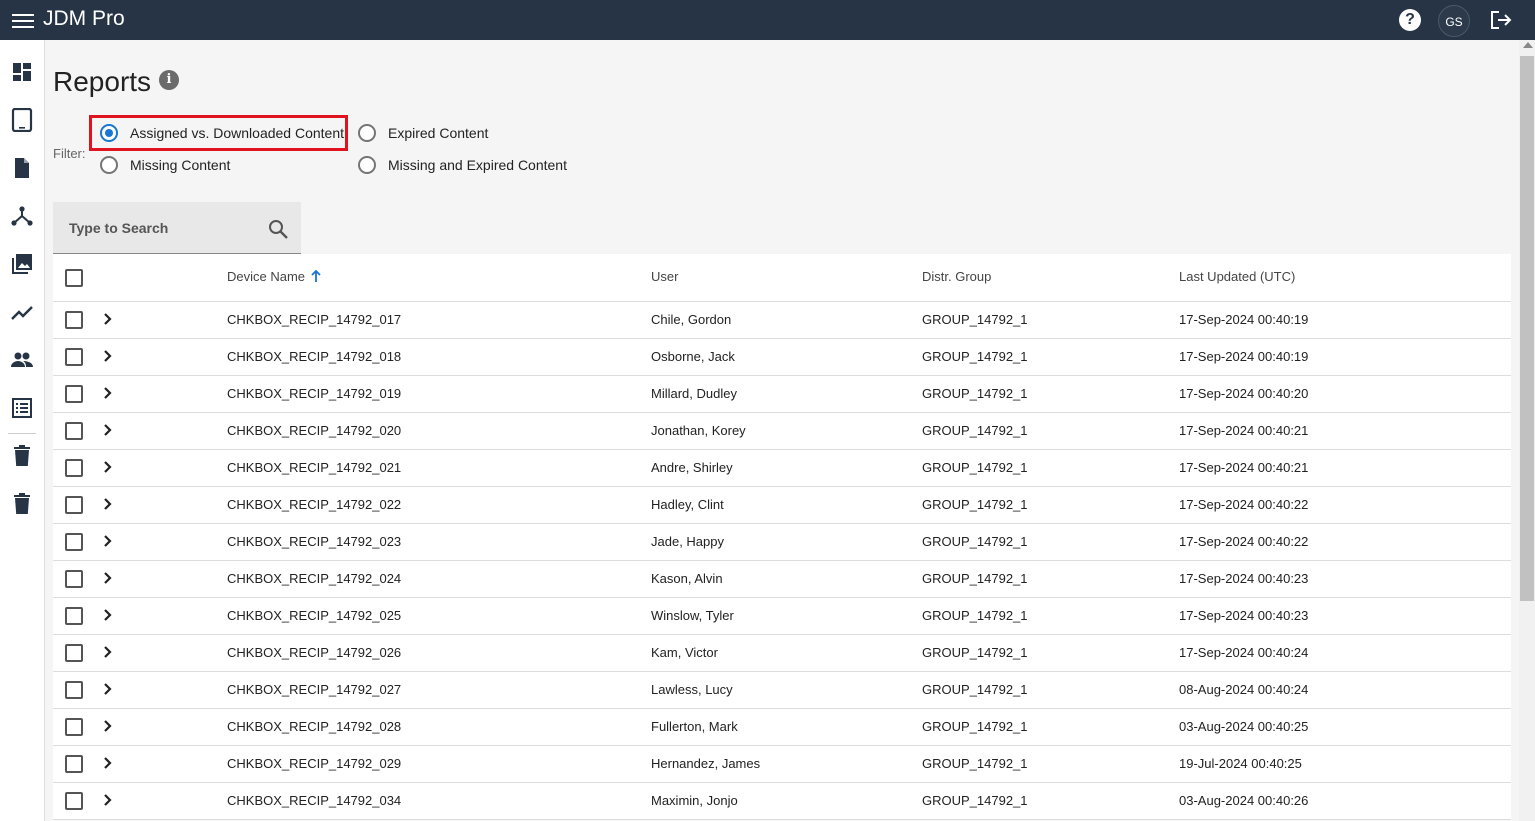 This screenshot has width=1535, height=821. I want to click on search-box, so click(177, 228).